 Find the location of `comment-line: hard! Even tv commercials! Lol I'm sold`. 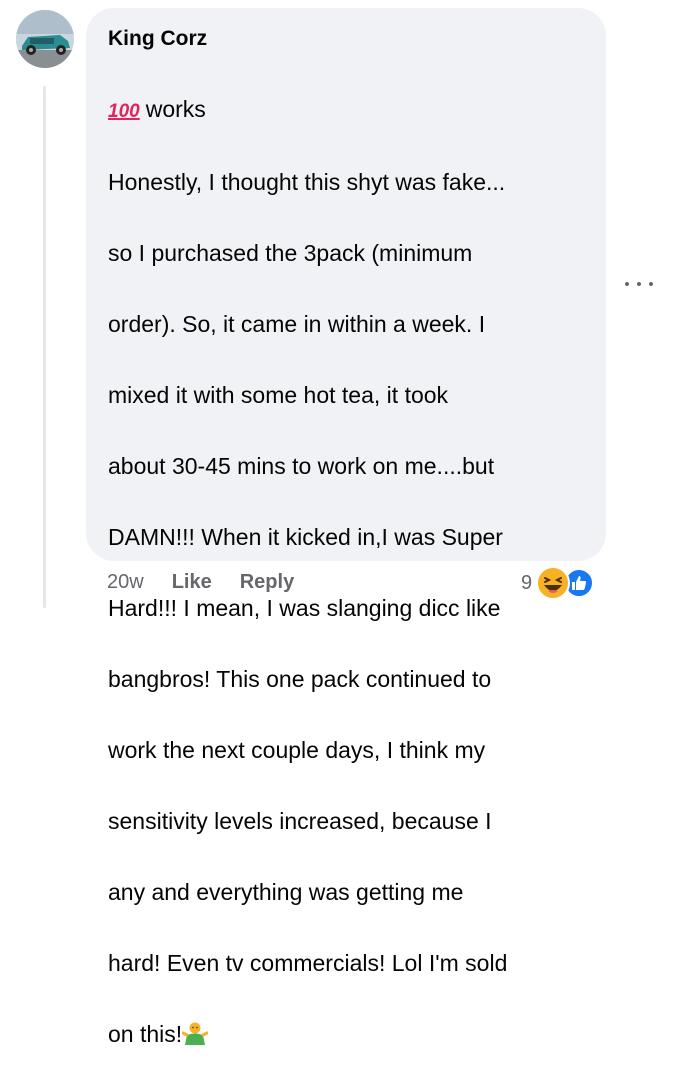

comment-line: hard! Even tv commercials! Lol I'm sold is located at coordinates (308, 962).